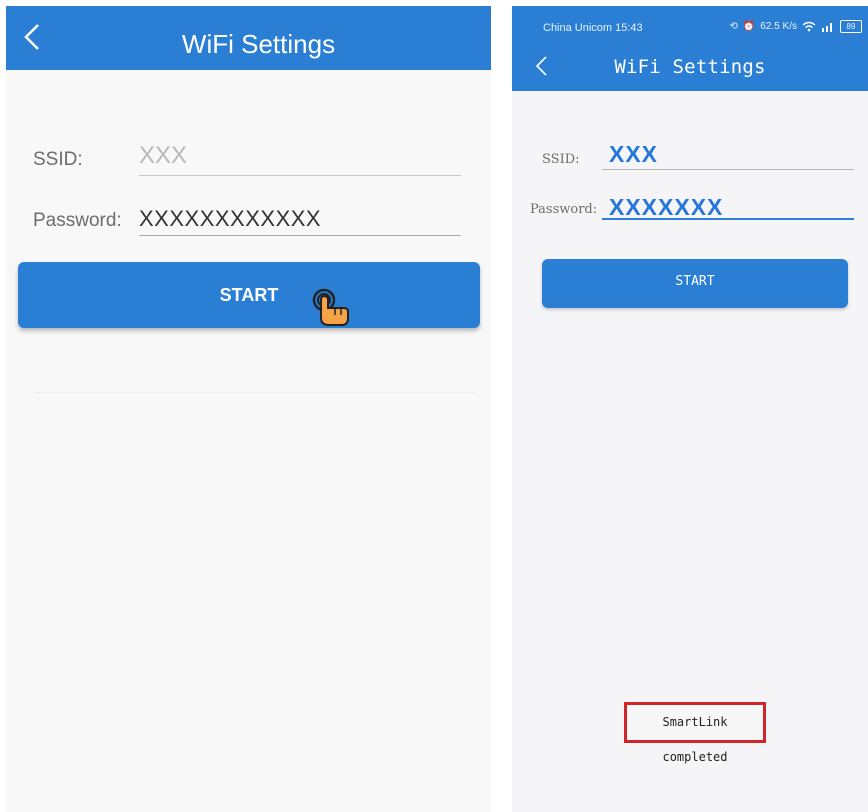 This screenshot has height=812, width=868. What do you see at coordinates (851, 26) in the screenshot?
I see `battery-icon: 89` at bounding box center [851, 26].